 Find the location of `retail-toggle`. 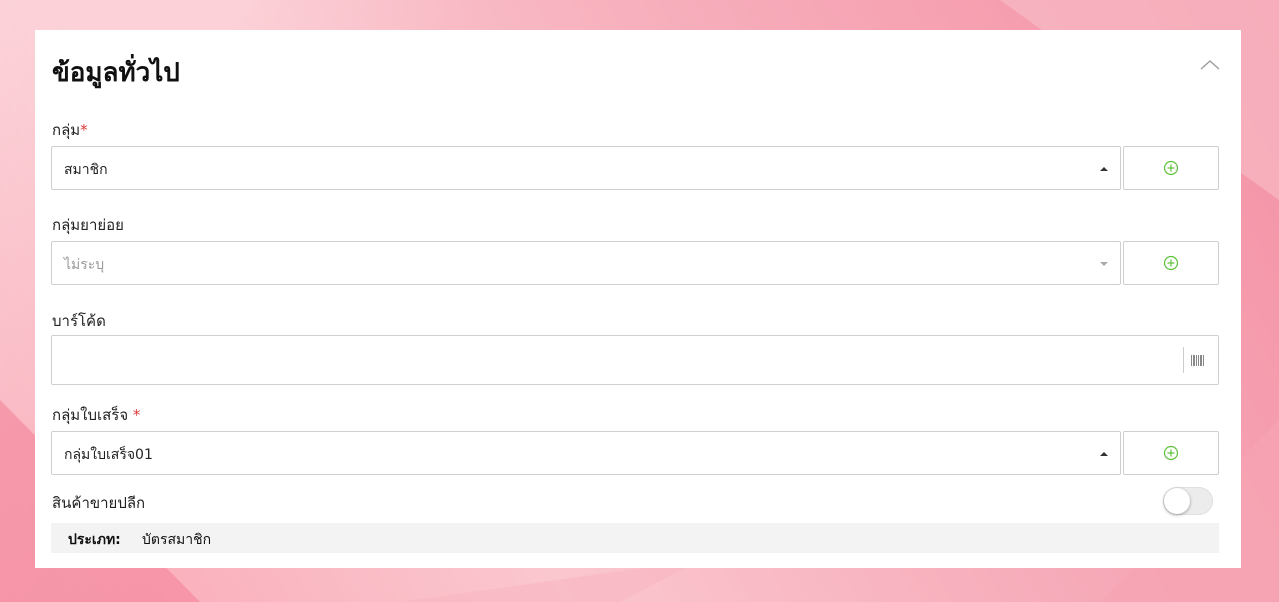

retail-toggle is located at coordinates (1188, 501).